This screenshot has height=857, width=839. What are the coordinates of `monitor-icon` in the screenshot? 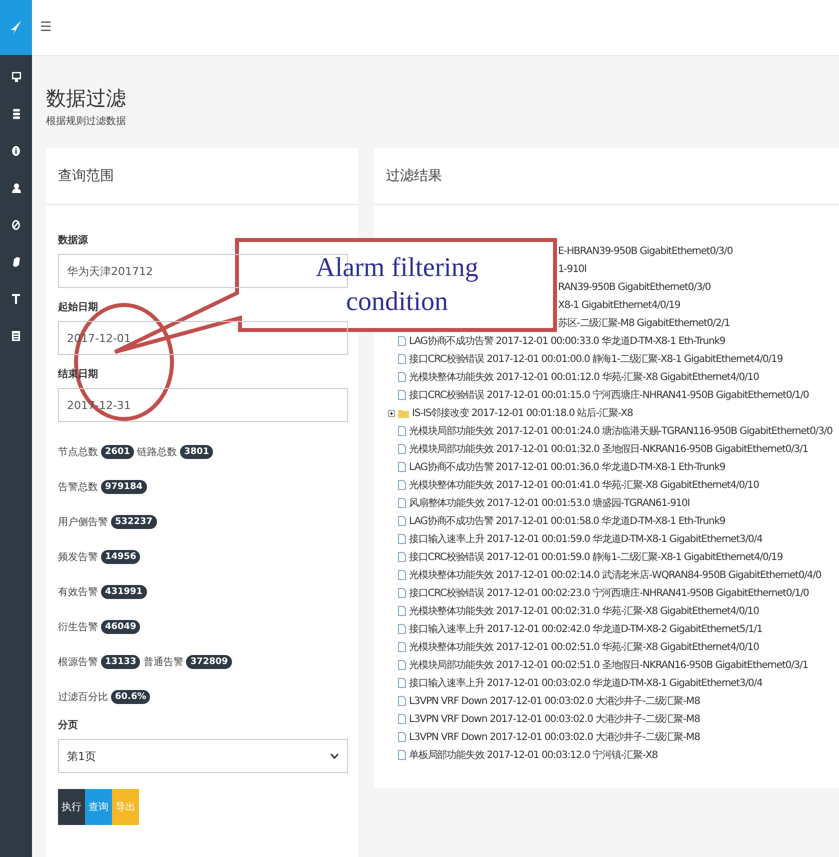 It's located at (16, 77).